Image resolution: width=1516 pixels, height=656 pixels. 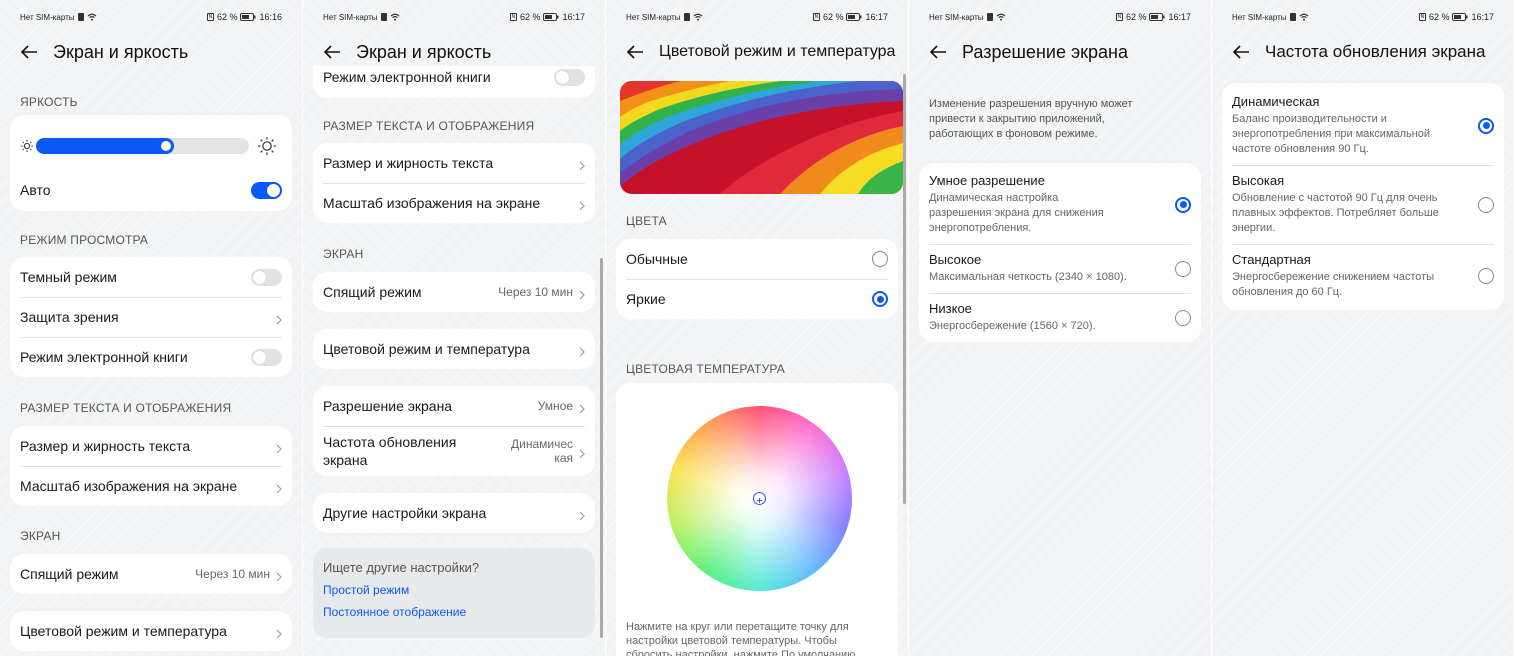 What do you see at coordinates (454, 406) in the screenshot?
I see `resolution-row: Разрешение экрана Умное` at bounding box center [454, 406].